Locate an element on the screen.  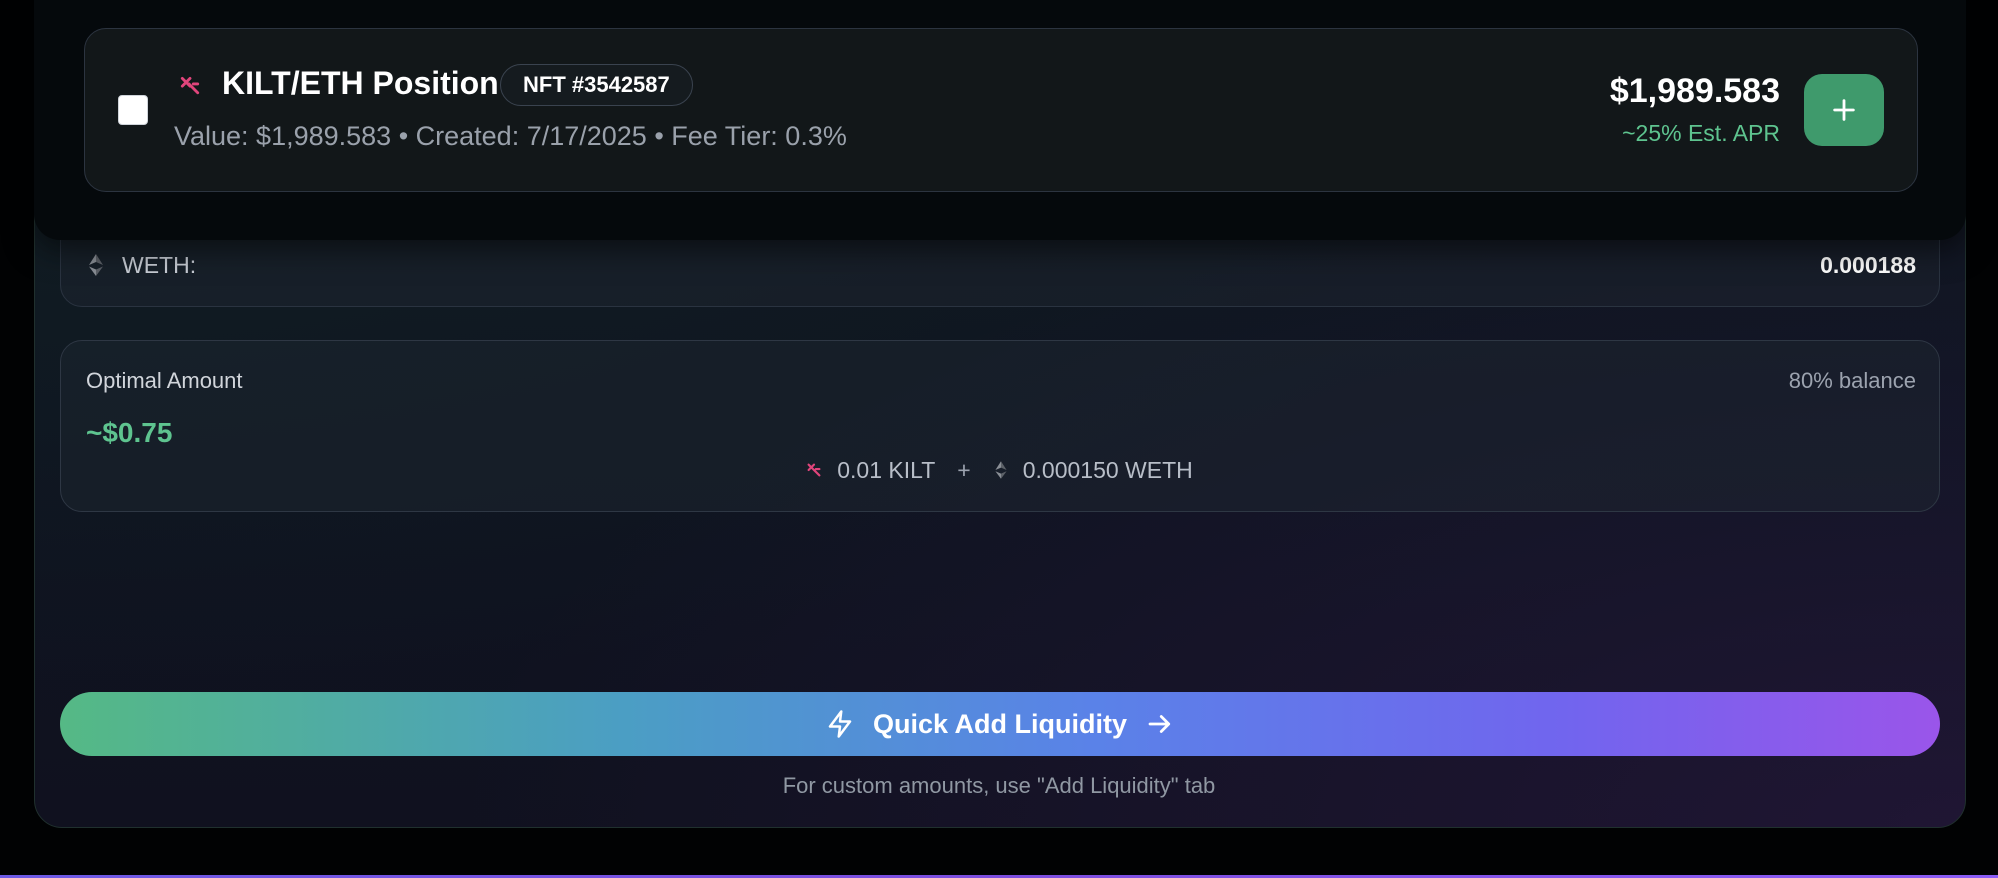
optimal-token-breakdown: 0.01 KILT + 0.000150 WETH is located at coordinates (999, 470).